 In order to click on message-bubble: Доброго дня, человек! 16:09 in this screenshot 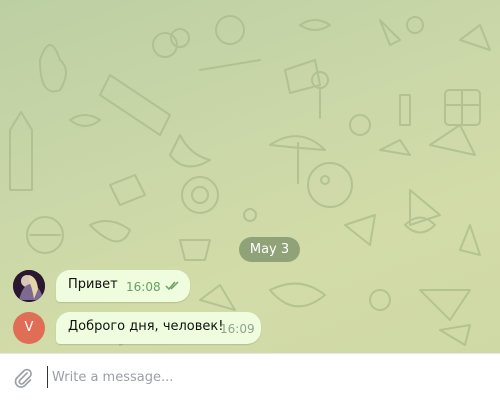, I will do `click(158, 328)`.